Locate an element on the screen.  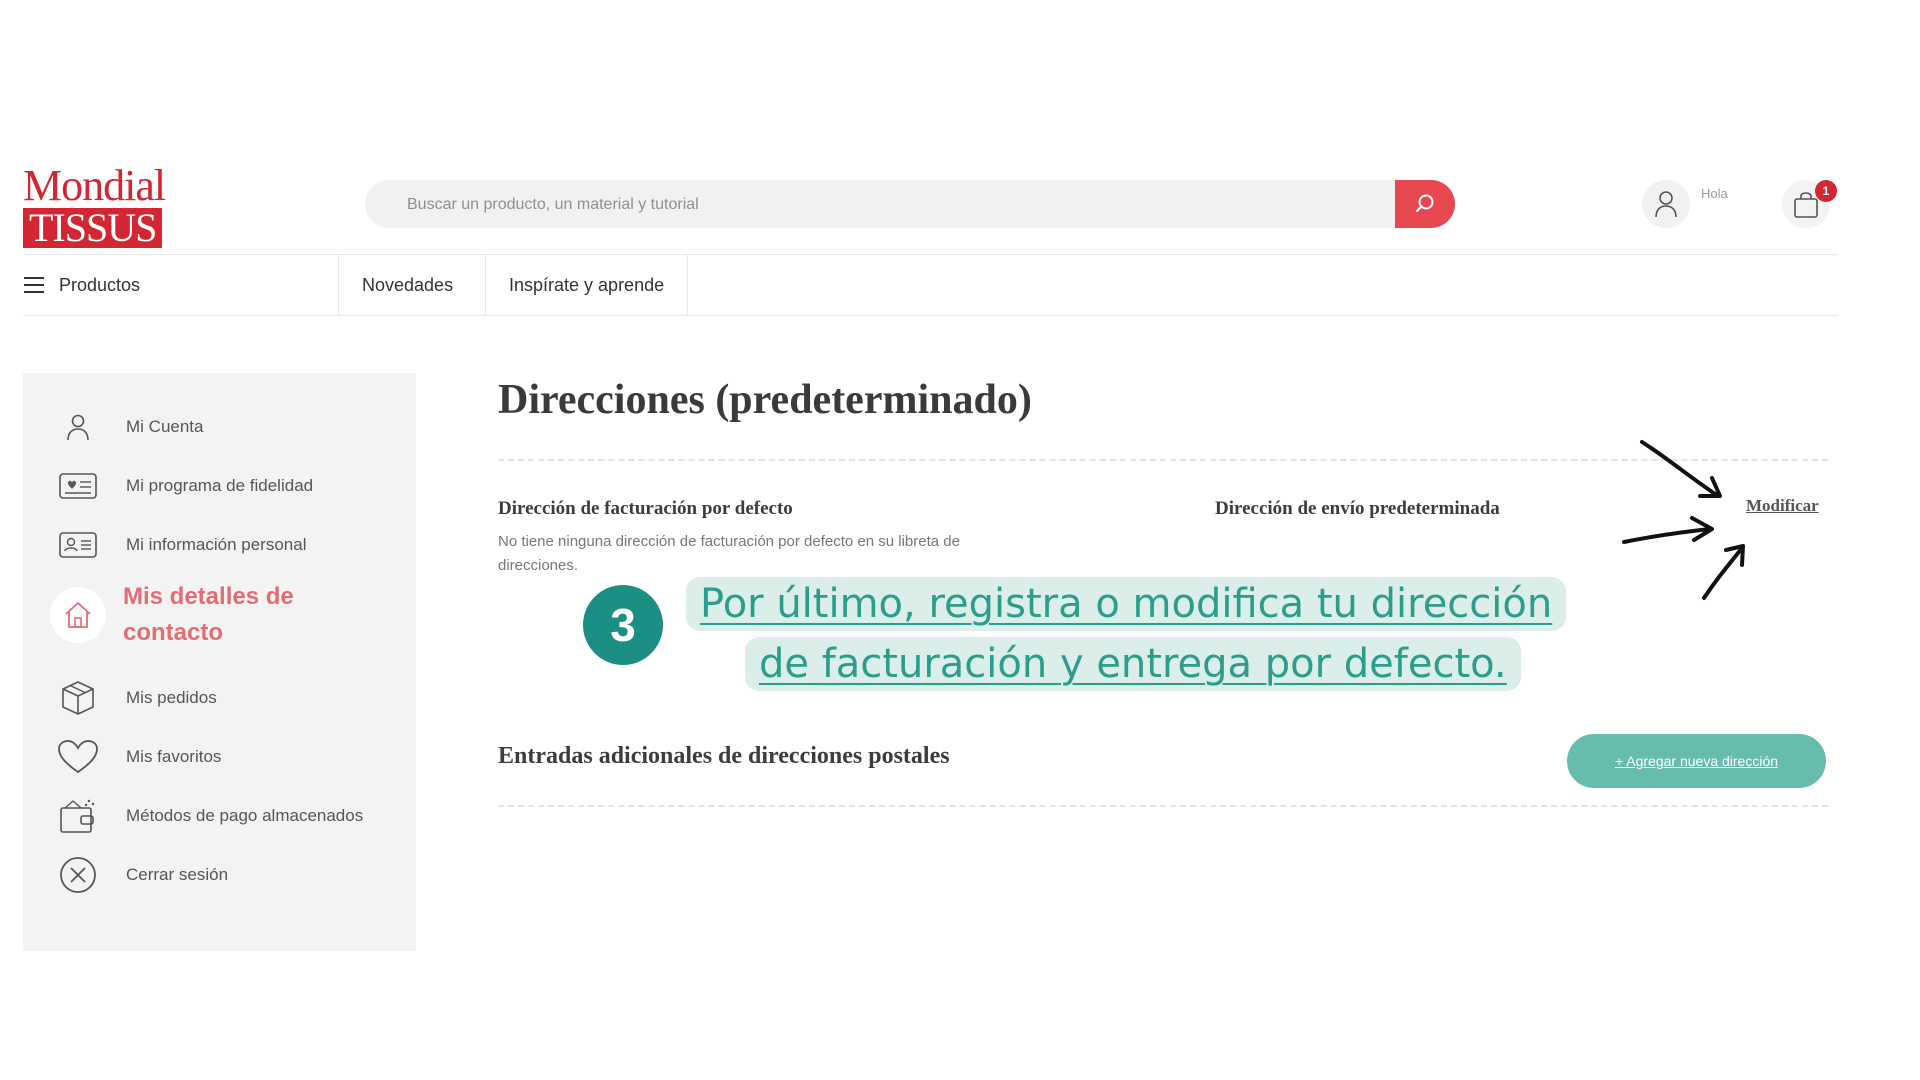
wallet-icon is located at coordinates (78, 816).